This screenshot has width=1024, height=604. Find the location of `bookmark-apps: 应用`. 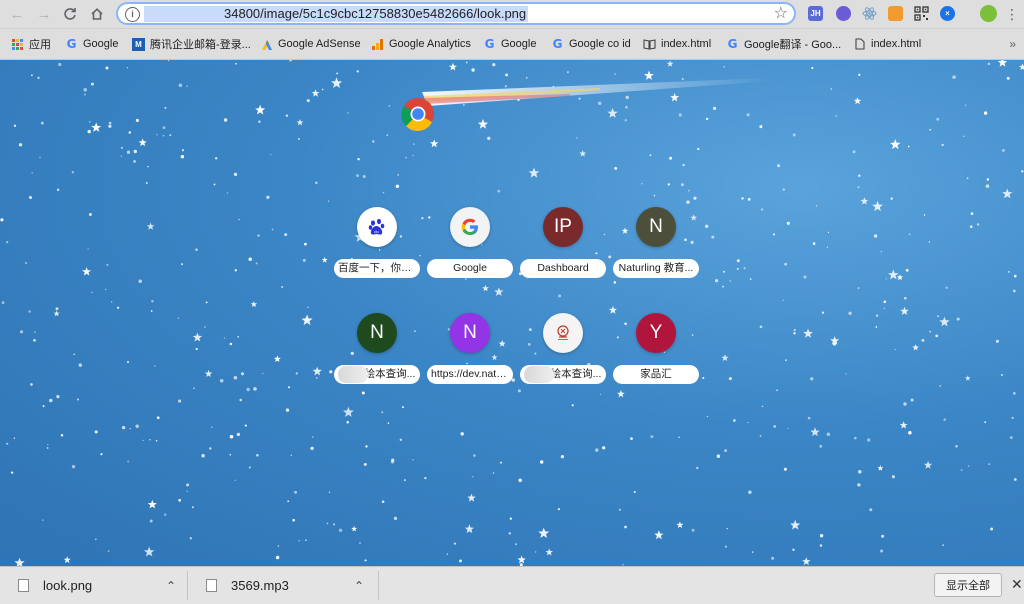

bookmark-apps: 应用 is located at coordinates (31, 44).